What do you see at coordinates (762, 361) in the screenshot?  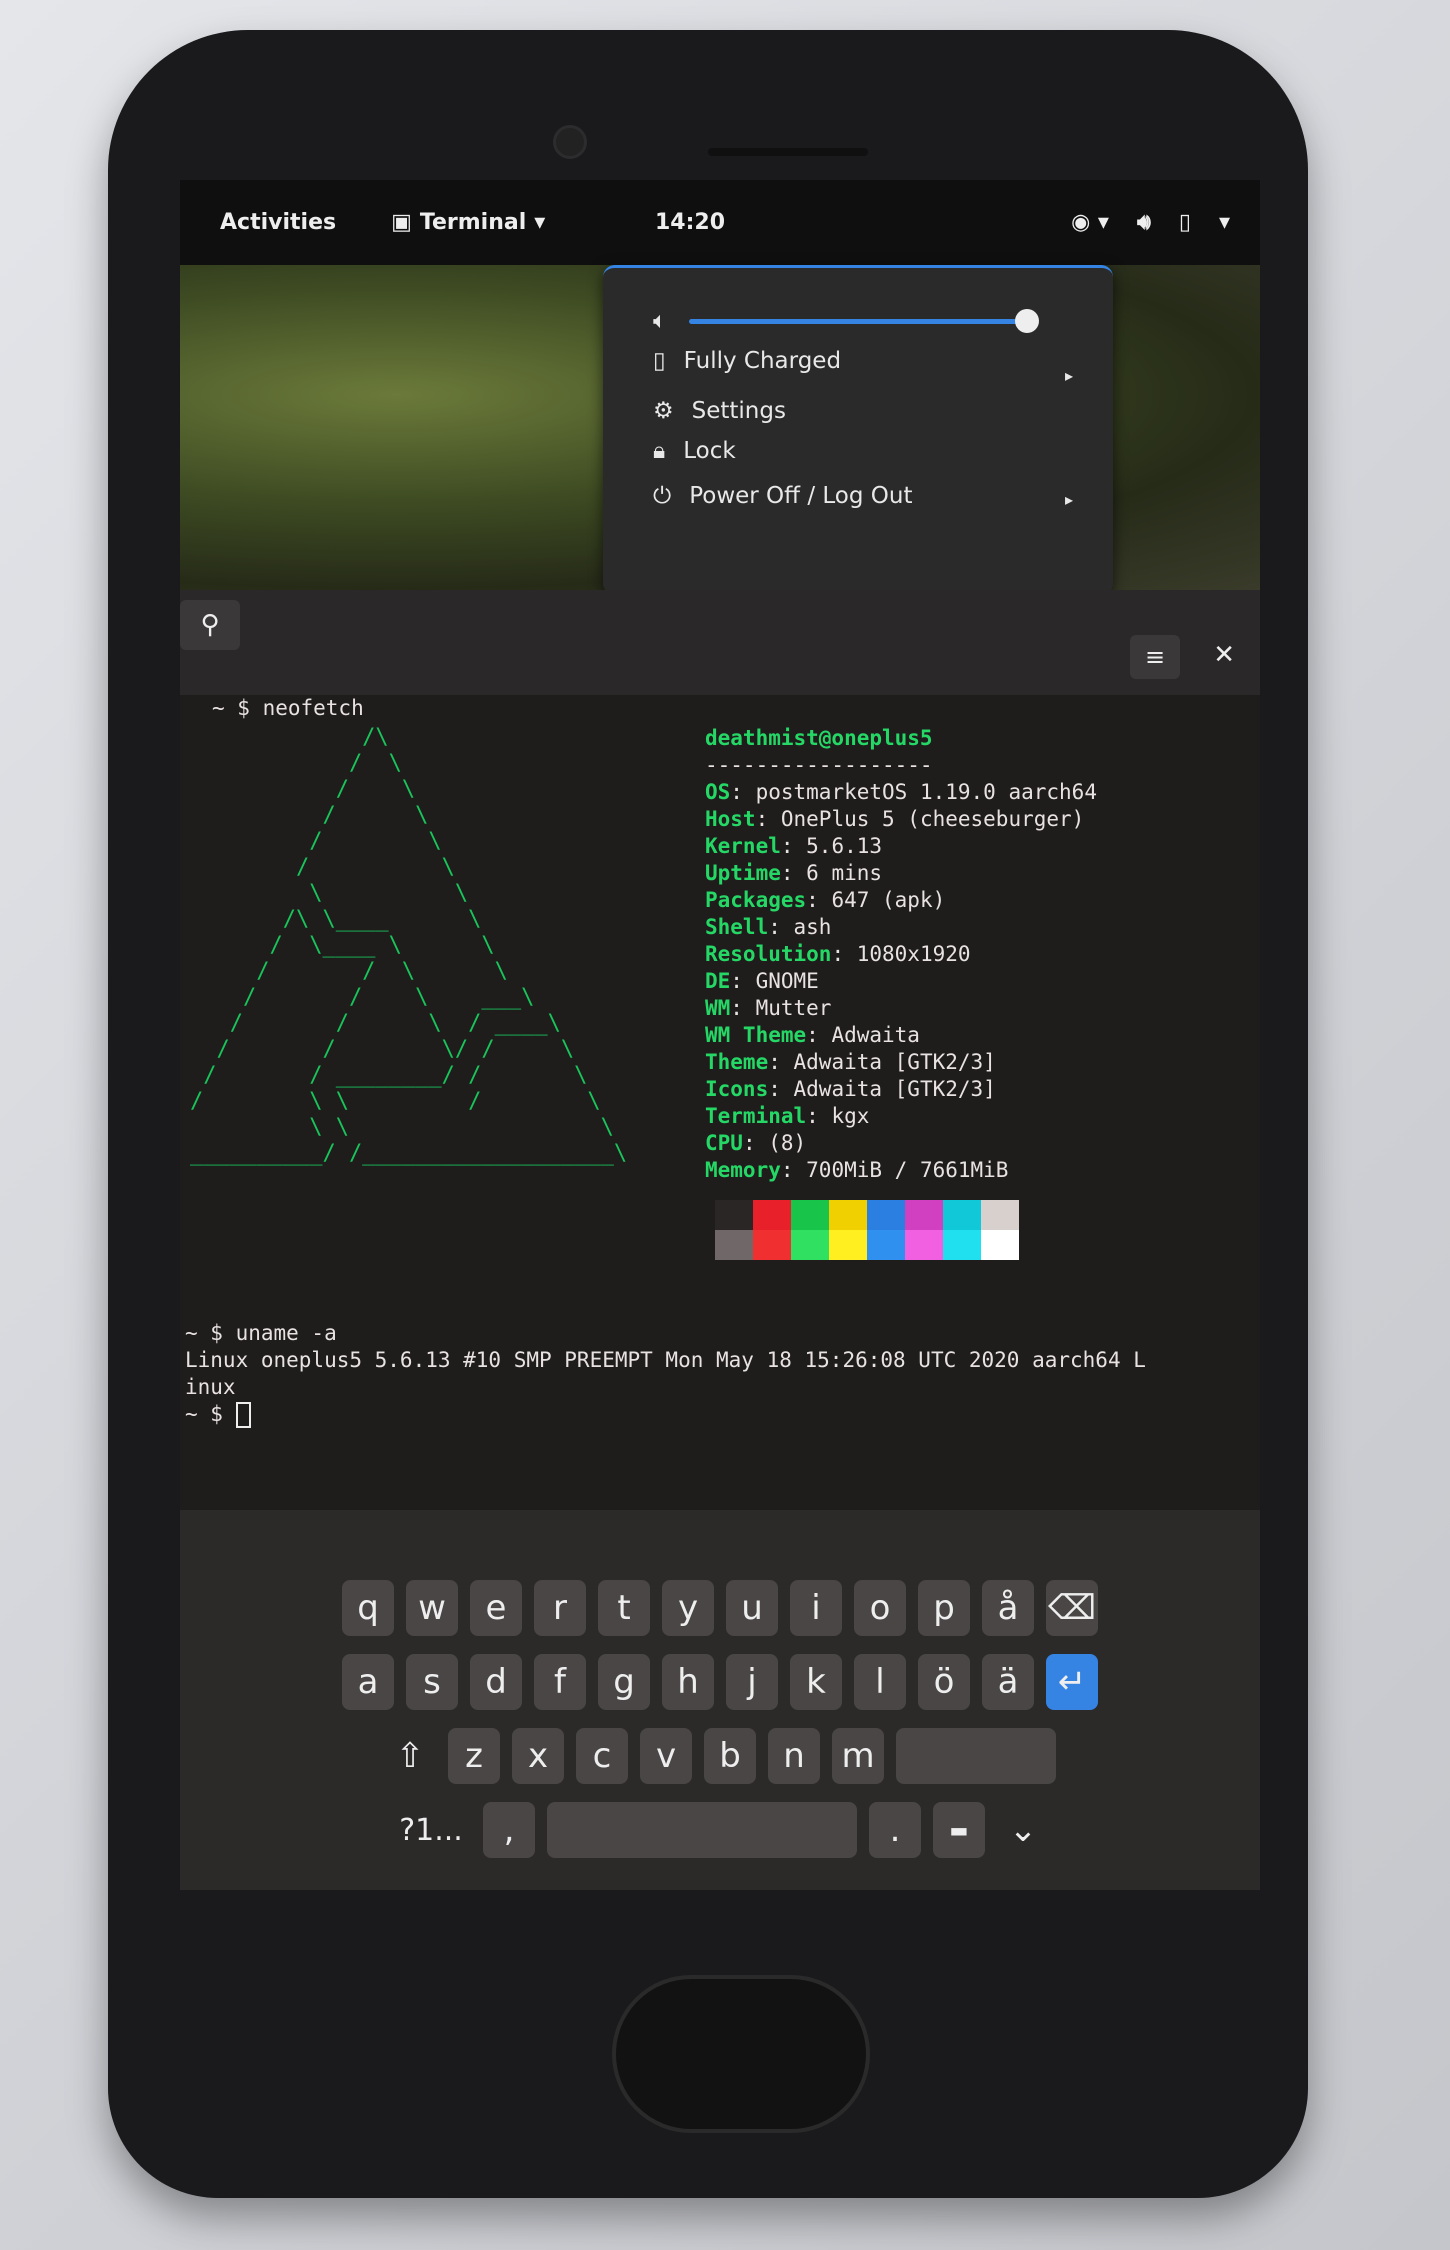 I see `battery-label: Fully Charged` at bounding box center [762, 361].